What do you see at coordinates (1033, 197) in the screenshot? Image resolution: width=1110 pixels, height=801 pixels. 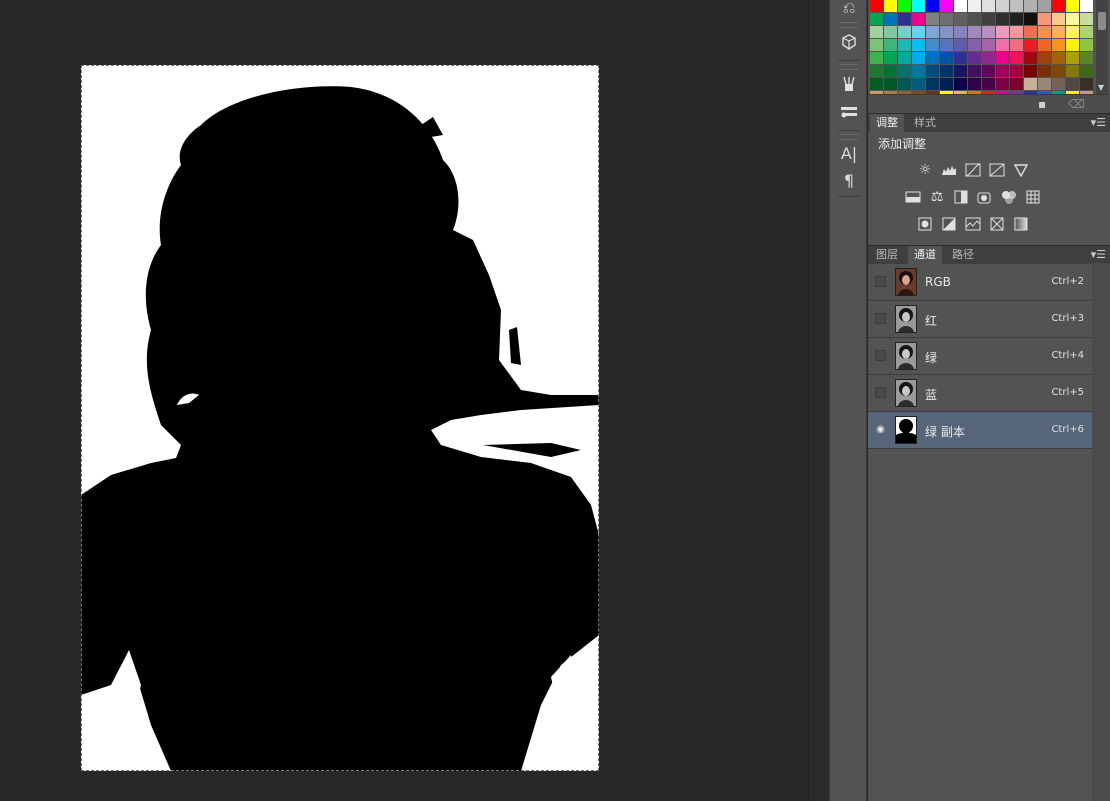 I see `color-lookup-icon` at bounding box center [1033, 197].